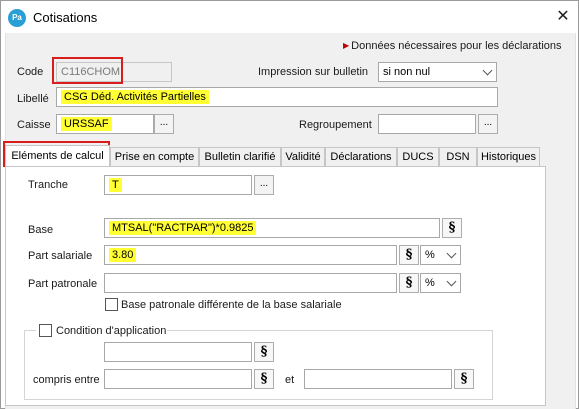  I want to click on tranche-label: Tranche, so click(48, 185).